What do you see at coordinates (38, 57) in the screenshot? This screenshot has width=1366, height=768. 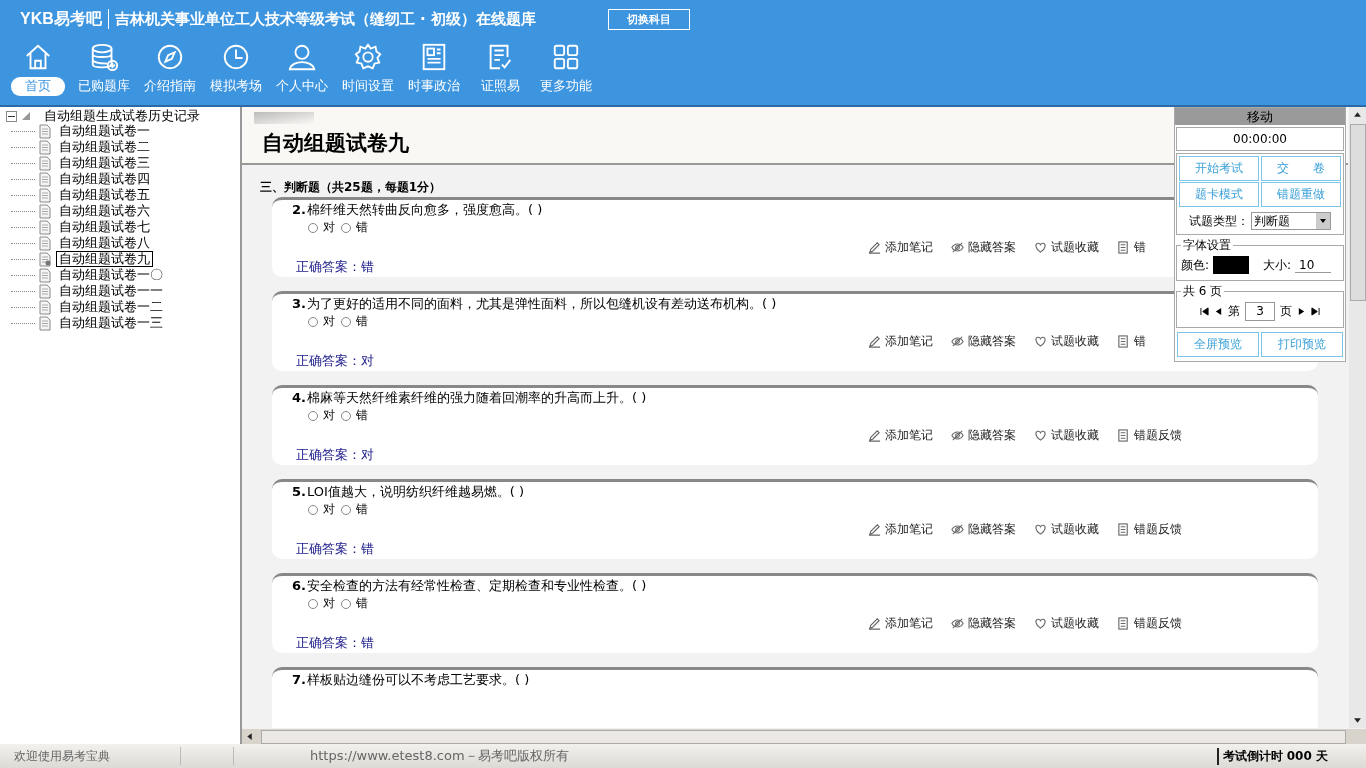 I see `home-icon` at bounding box center [38, 57].